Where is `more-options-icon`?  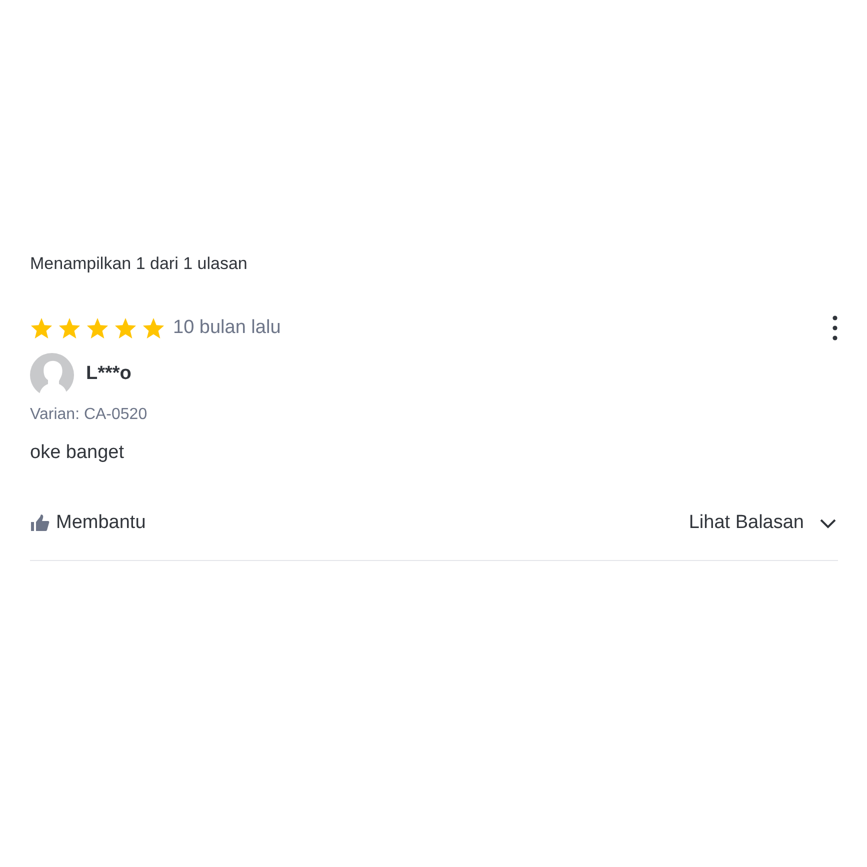 more-options-icon is located at coordinates (835, 328).